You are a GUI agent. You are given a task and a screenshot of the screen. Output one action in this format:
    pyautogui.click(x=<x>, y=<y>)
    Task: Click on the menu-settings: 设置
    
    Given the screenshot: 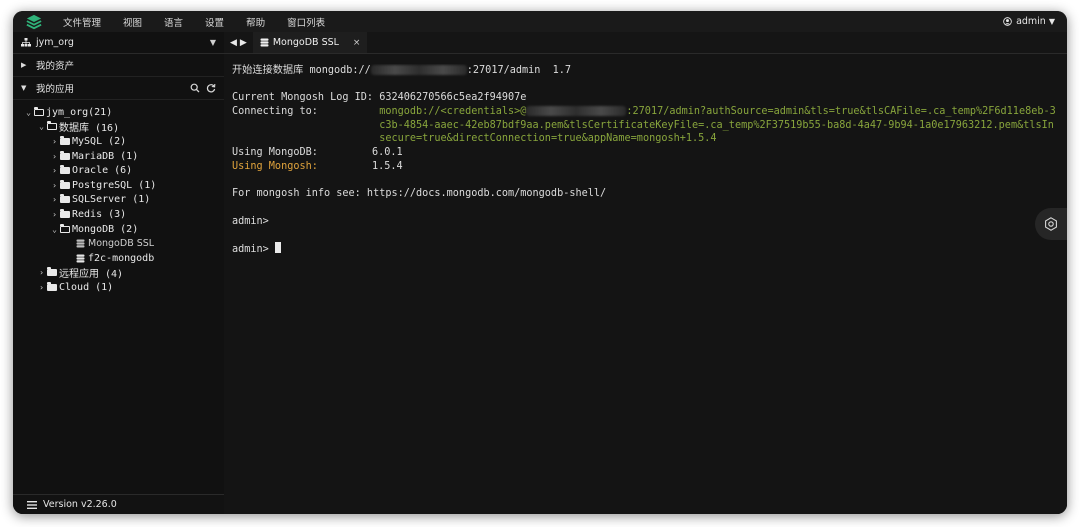 What is the action you would take?
    pyautogui.click(x=214, y=22)
    